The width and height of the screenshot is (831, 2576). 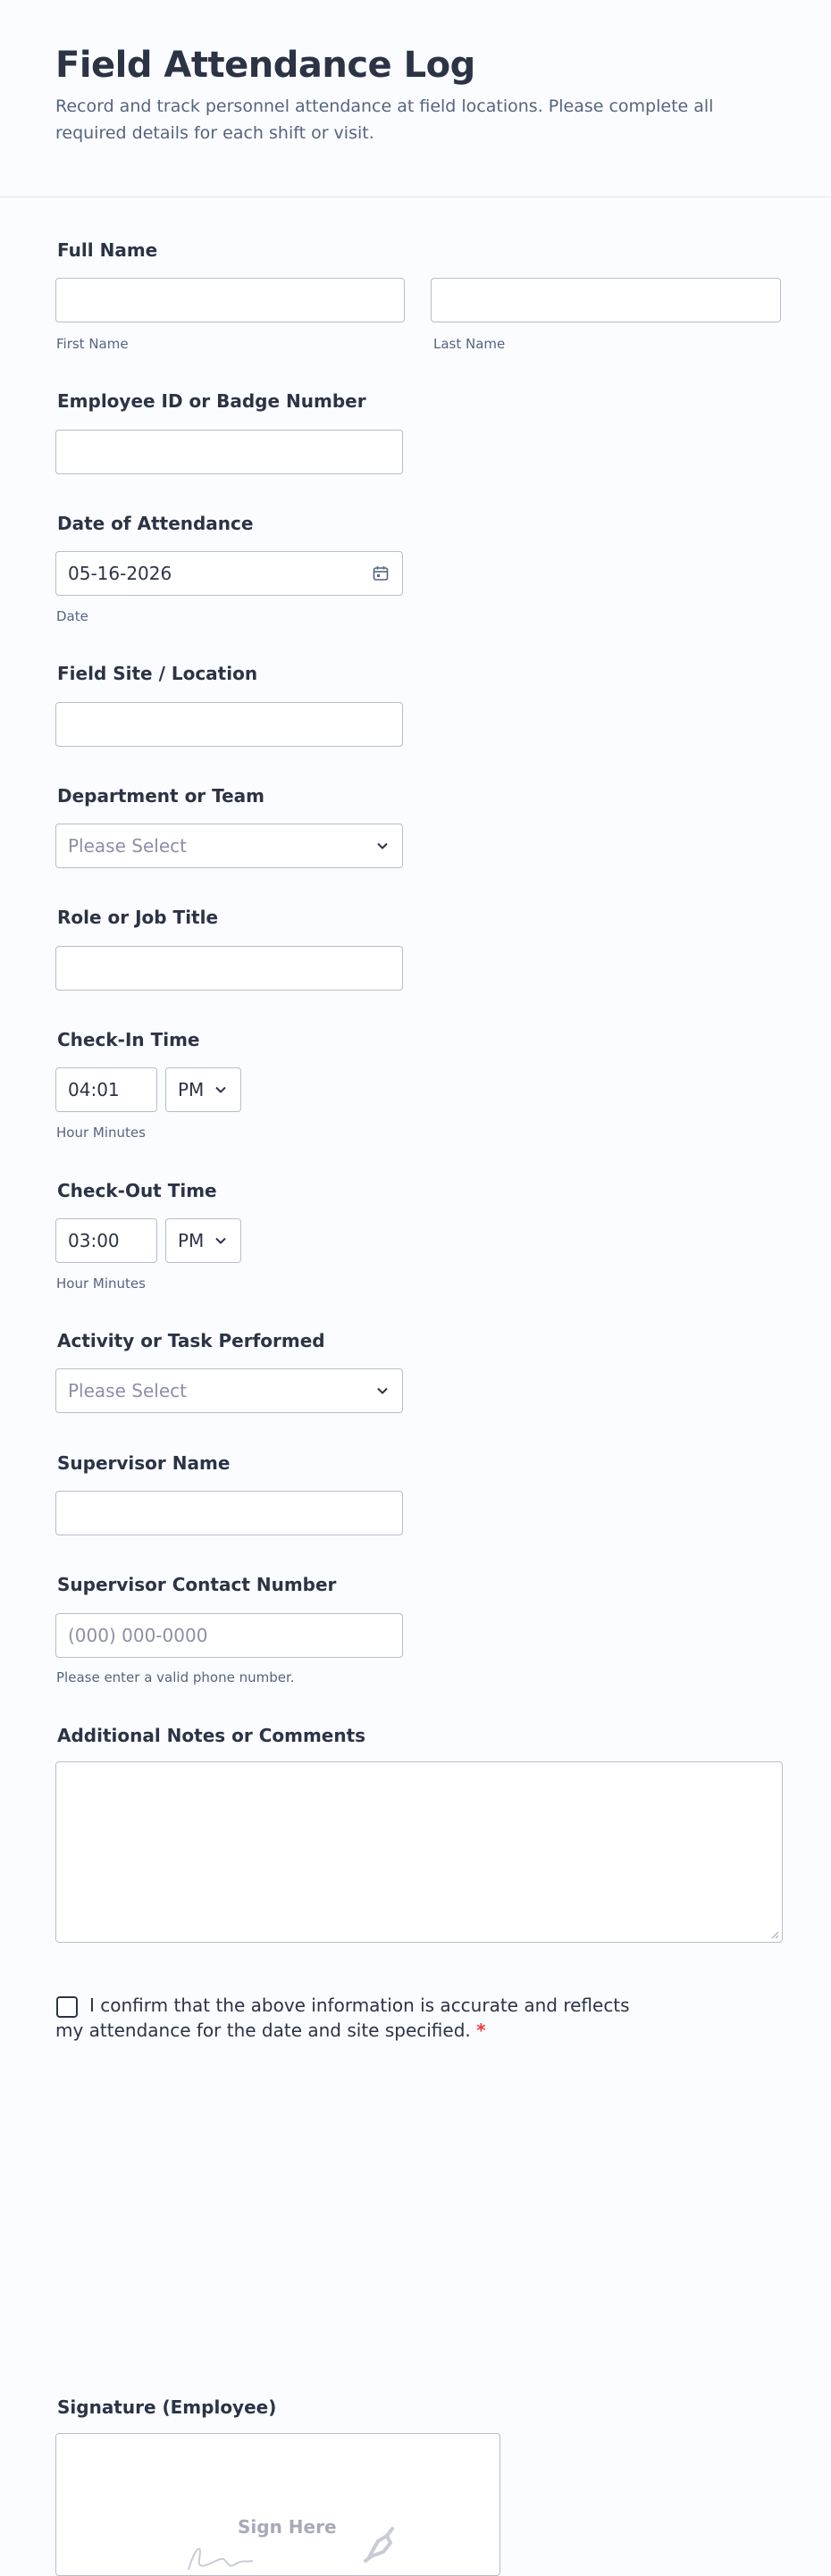 What do you see at coordinates (221, 2559) in the screenshot?
I see `signature-scribble-icon` at bounding box center [221, 2559].